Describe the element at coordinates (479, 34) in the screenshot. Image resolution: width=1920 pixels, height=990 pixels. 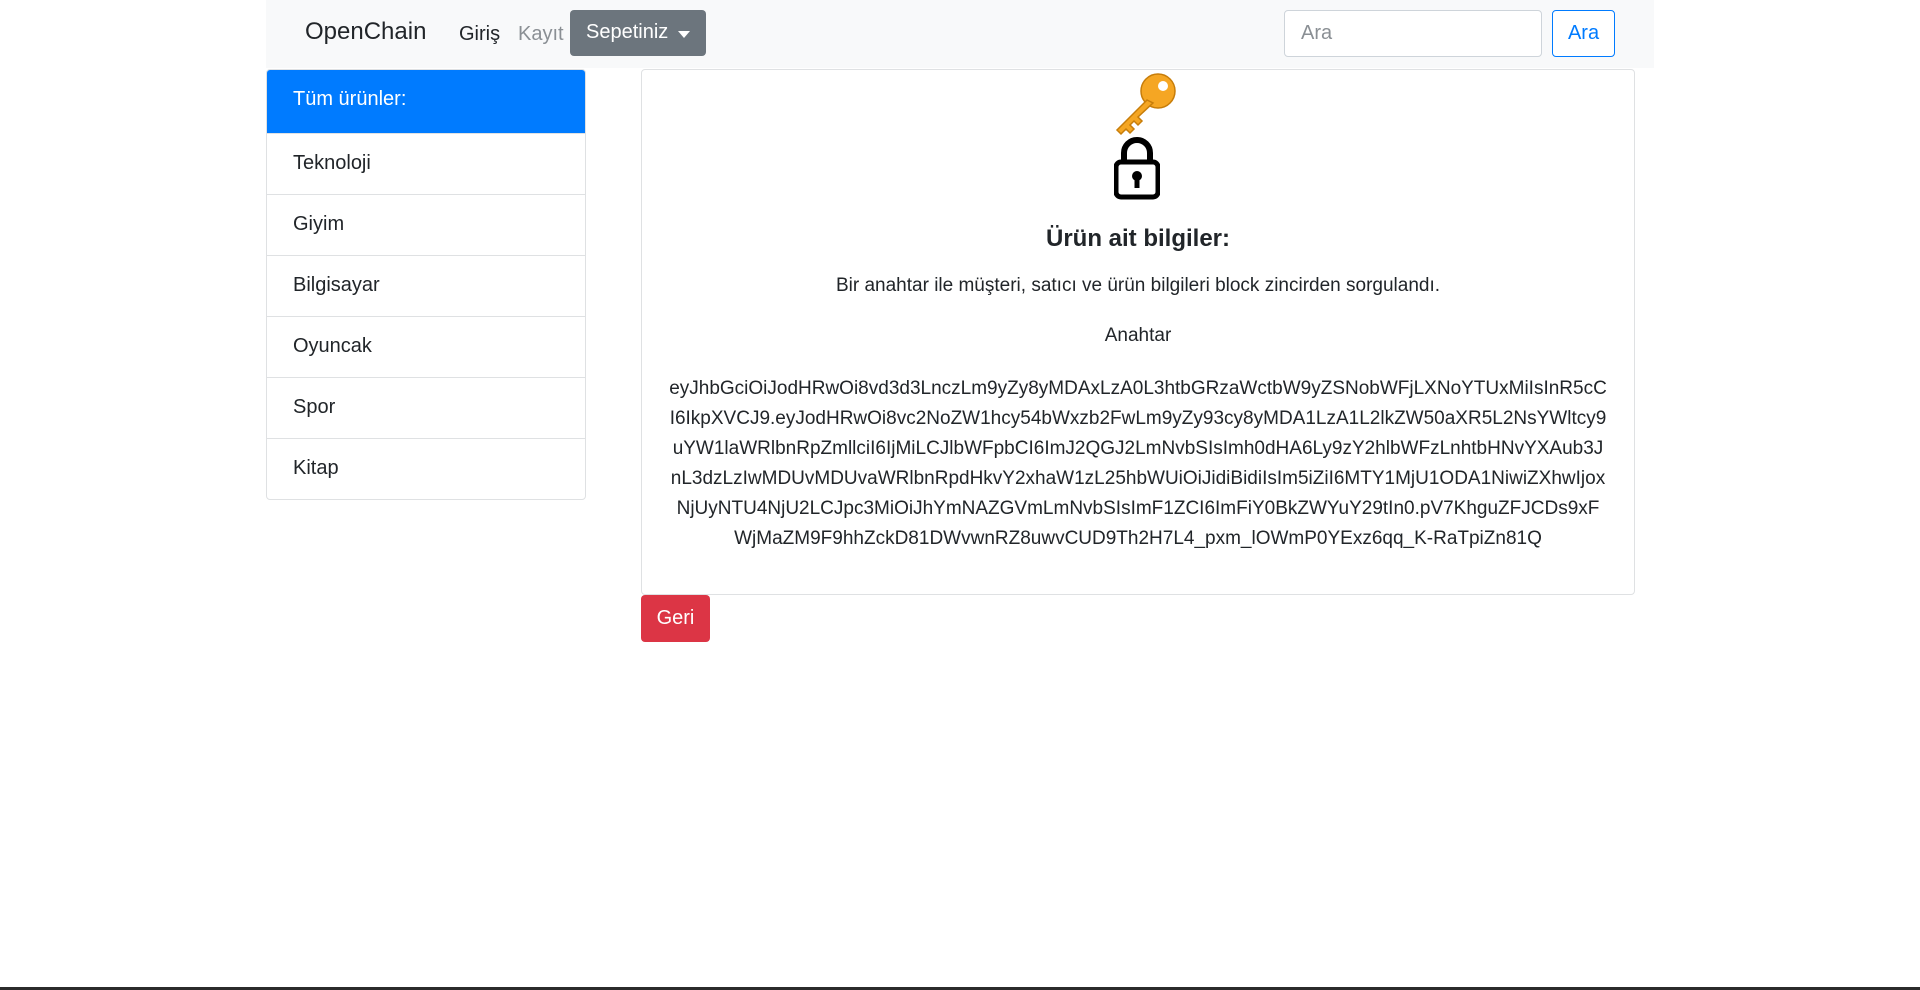
I see `login-link: Giriş` at that location.